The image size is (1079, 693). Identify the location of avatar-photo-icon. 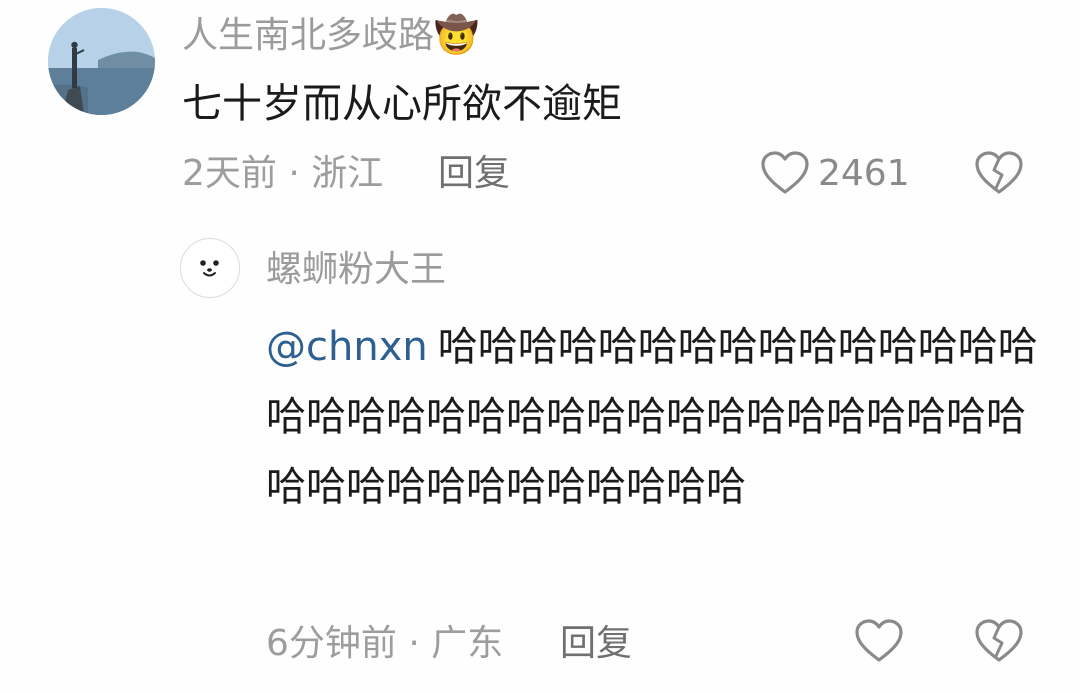
(101, 61).